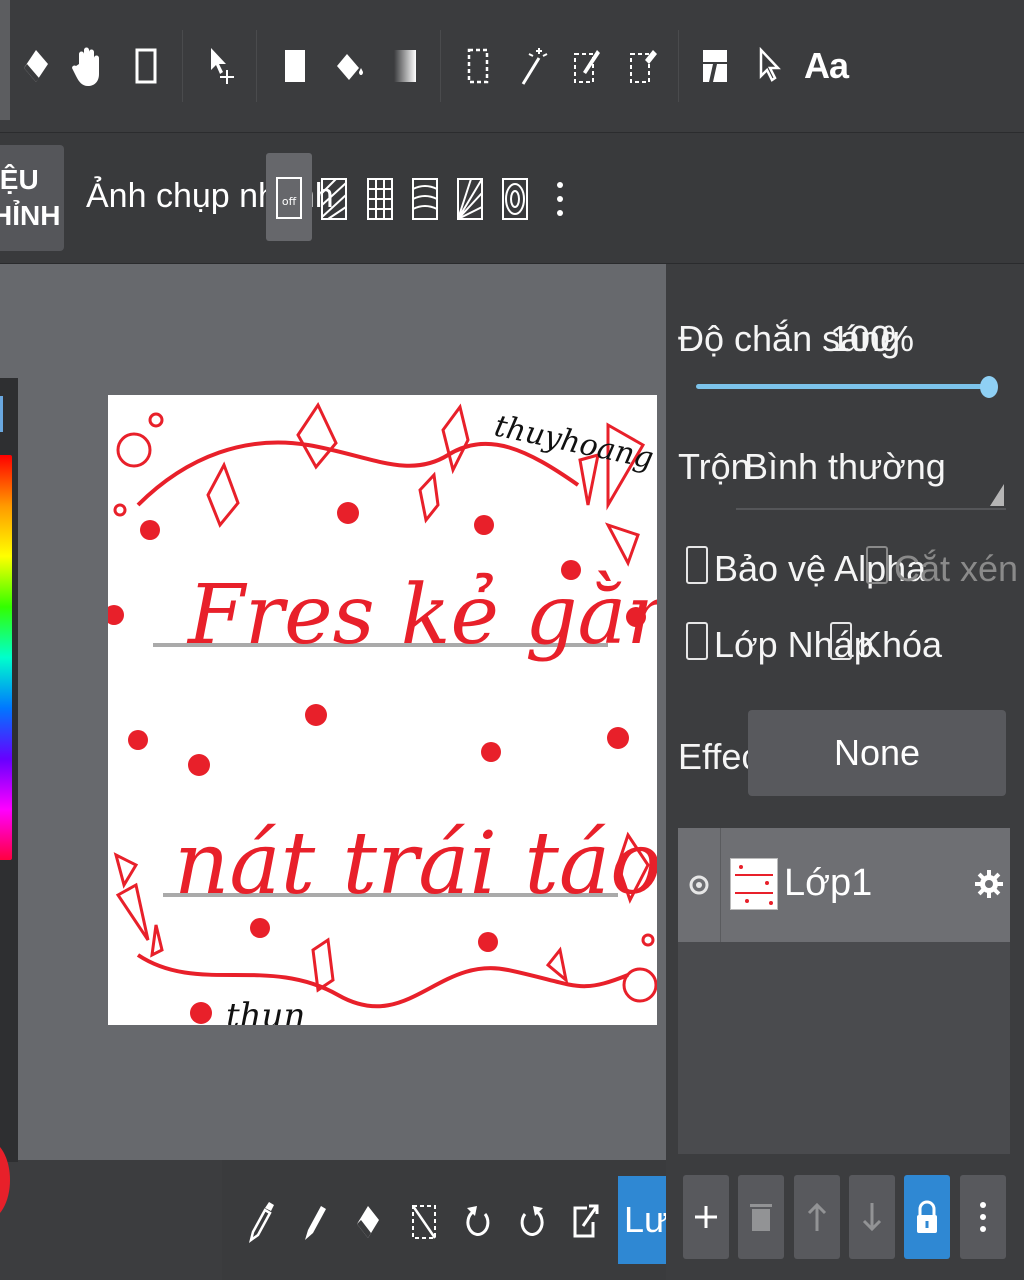 The image size is (1024, 1280). I want to click on clipping-label: Cắt xén, so click(956, 568).